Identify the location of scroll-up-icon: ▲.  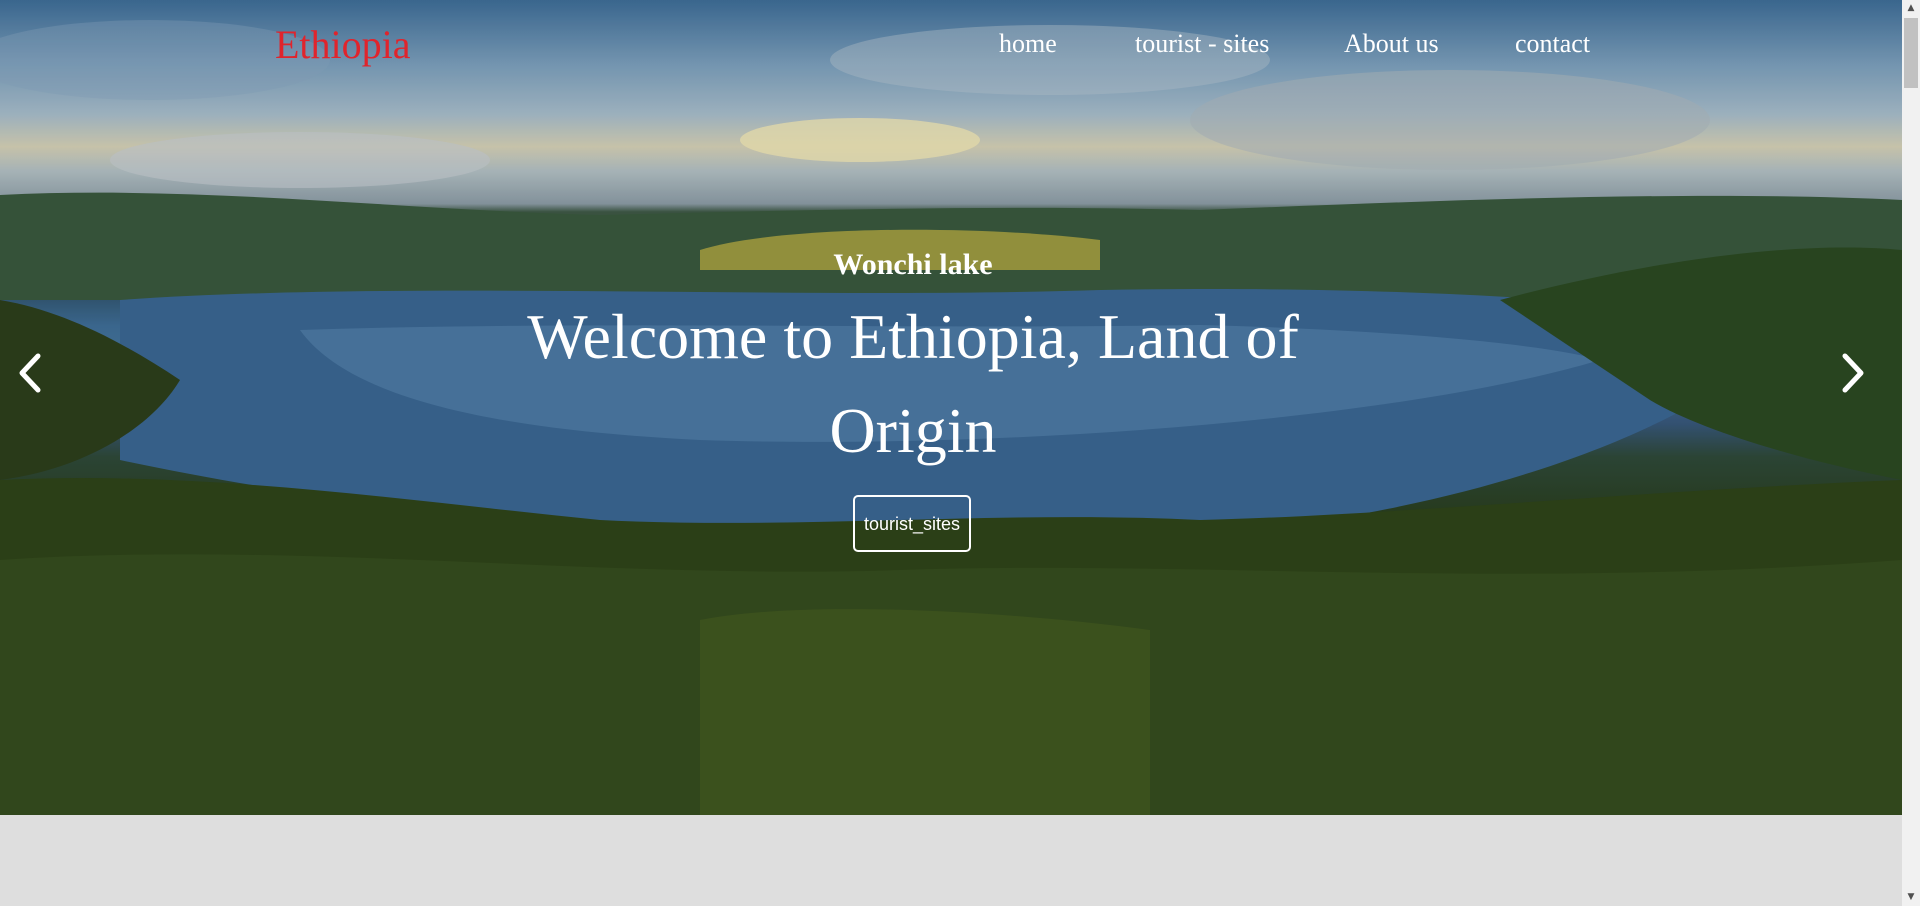
(1911, 8).